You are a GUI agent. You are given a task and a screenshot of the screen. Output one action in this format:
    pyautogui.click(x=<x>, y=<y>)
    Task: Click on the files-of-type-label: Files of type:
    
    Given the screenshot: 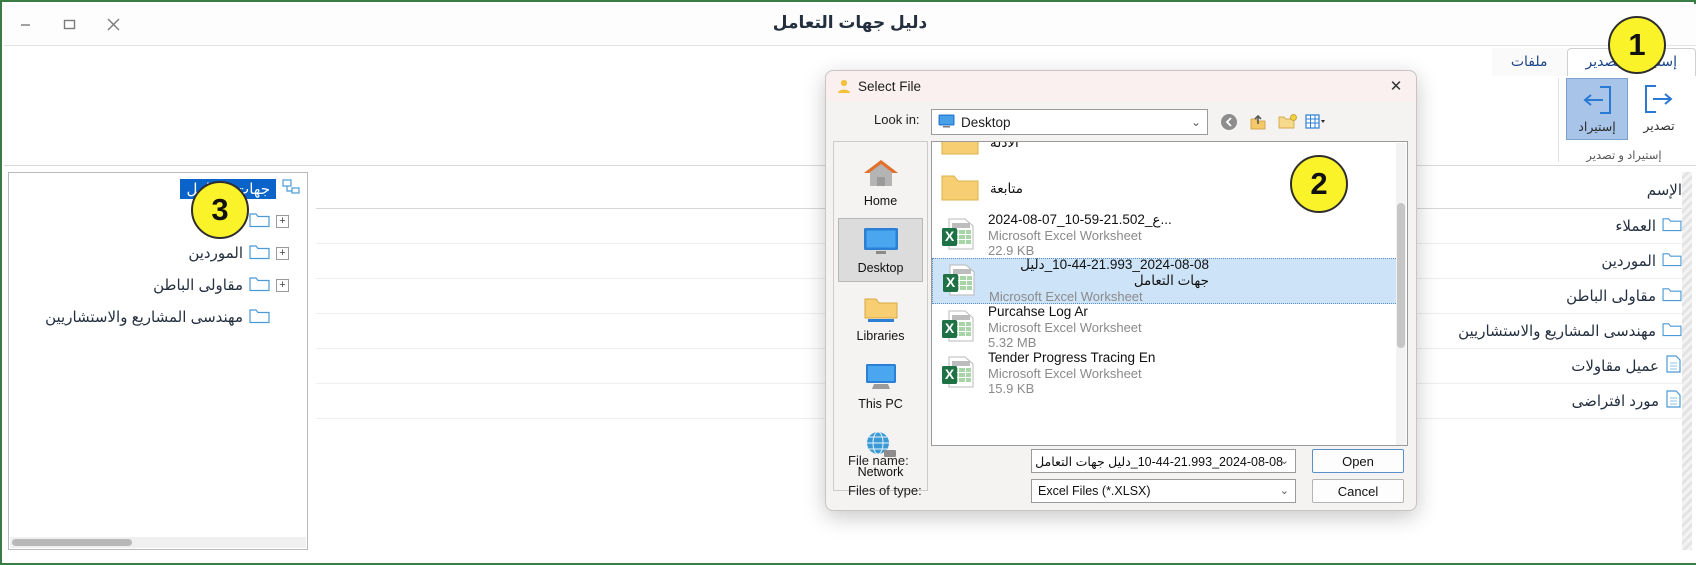 What is the action you would take?
    pyautogui.click(x=885, y=490)
    